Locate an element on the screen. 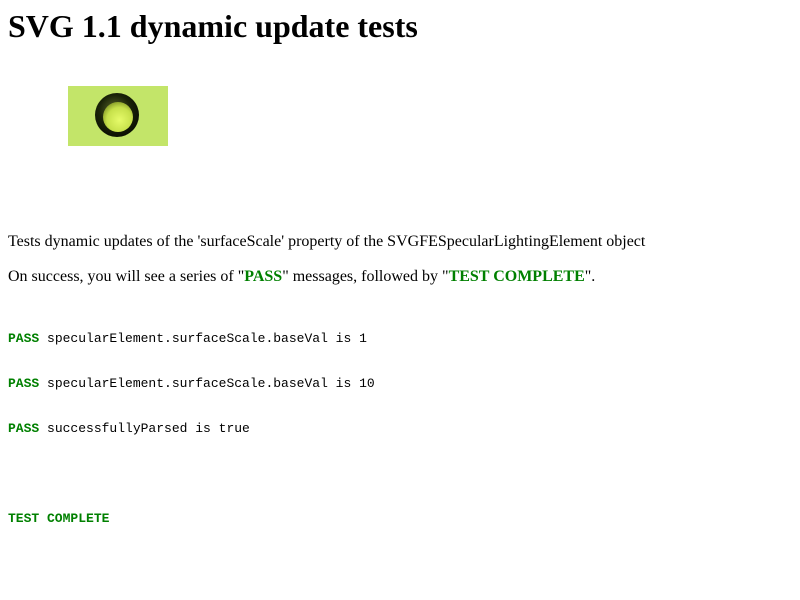 Image resolution: width=800 pixels, height=600 pixels. specular-lighting-demo is located at coordinates (118, 116).